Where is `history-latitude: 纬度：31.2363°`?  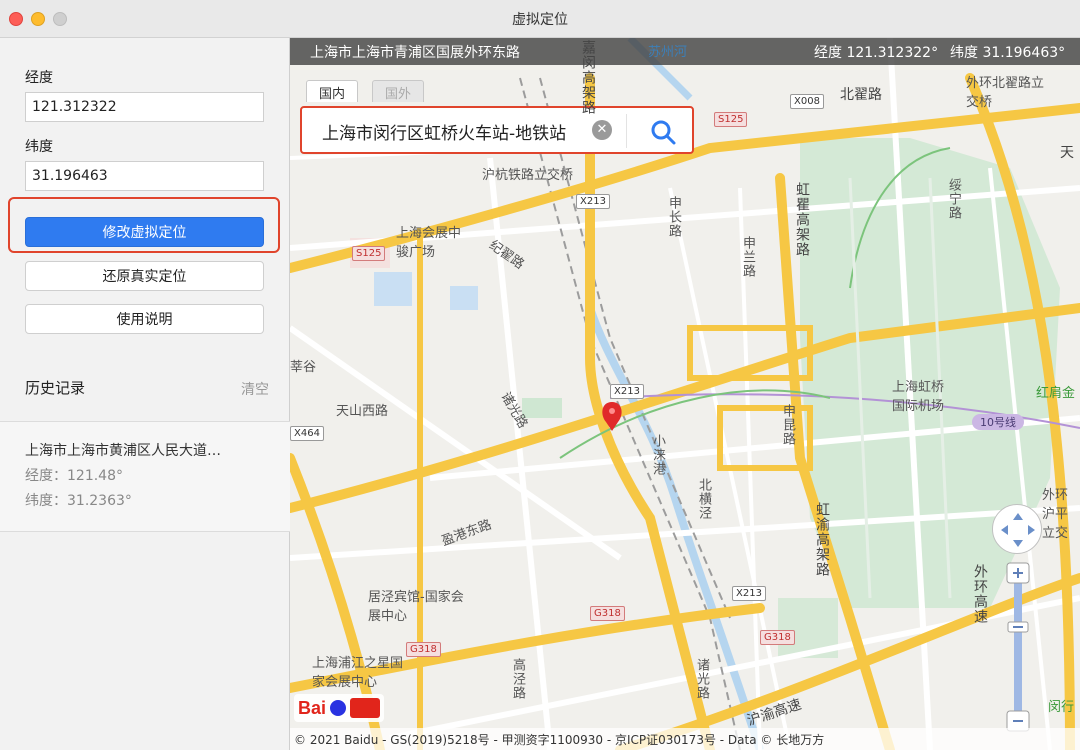 history-latitude: 纬度：31.2363° is located at coordinates (78, 501).